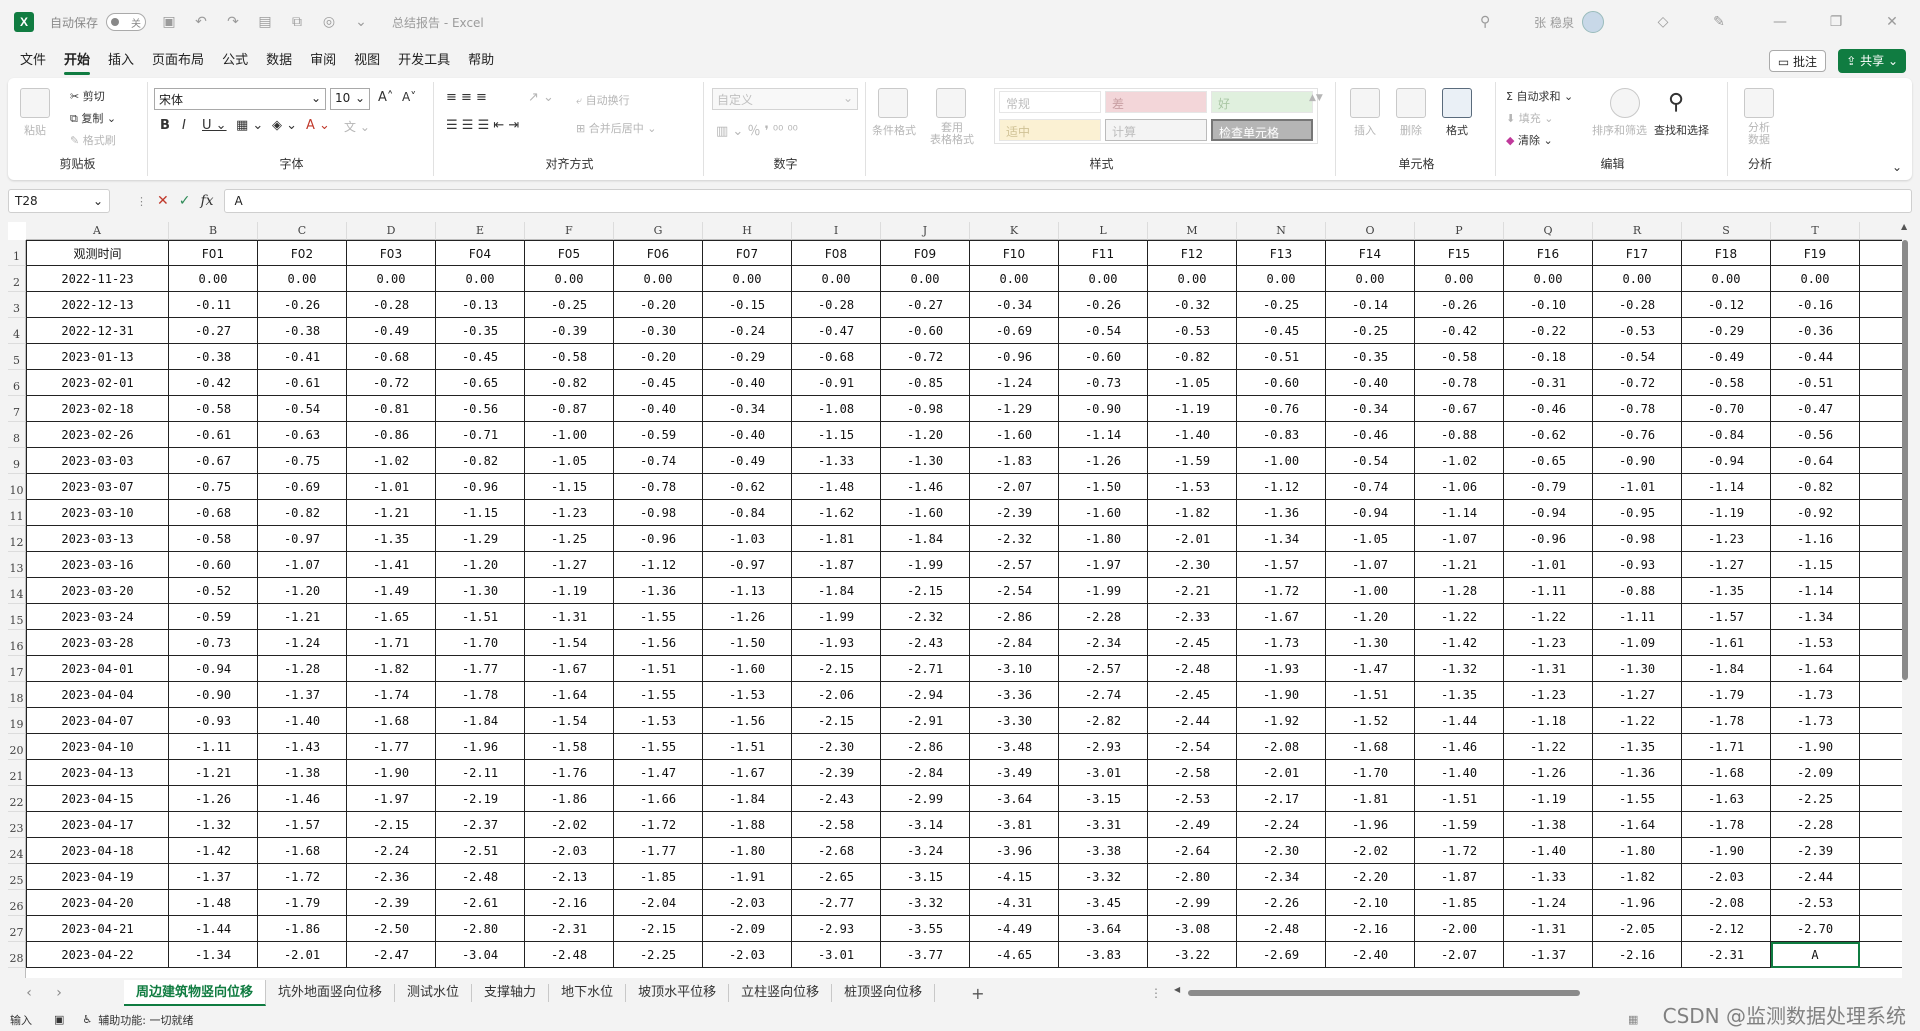 The height and width of the screenshot is (1031, 1920). What do you see at coordinates (569, 877) in the screenshot?
I see `table-cell: -2.13` at bounding box center [569, 877].